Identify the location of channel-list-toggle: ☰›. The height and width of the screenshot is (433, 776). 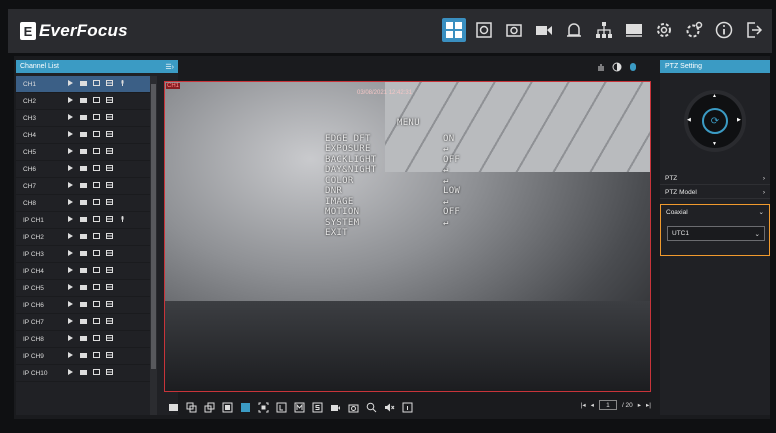
(169, 67).